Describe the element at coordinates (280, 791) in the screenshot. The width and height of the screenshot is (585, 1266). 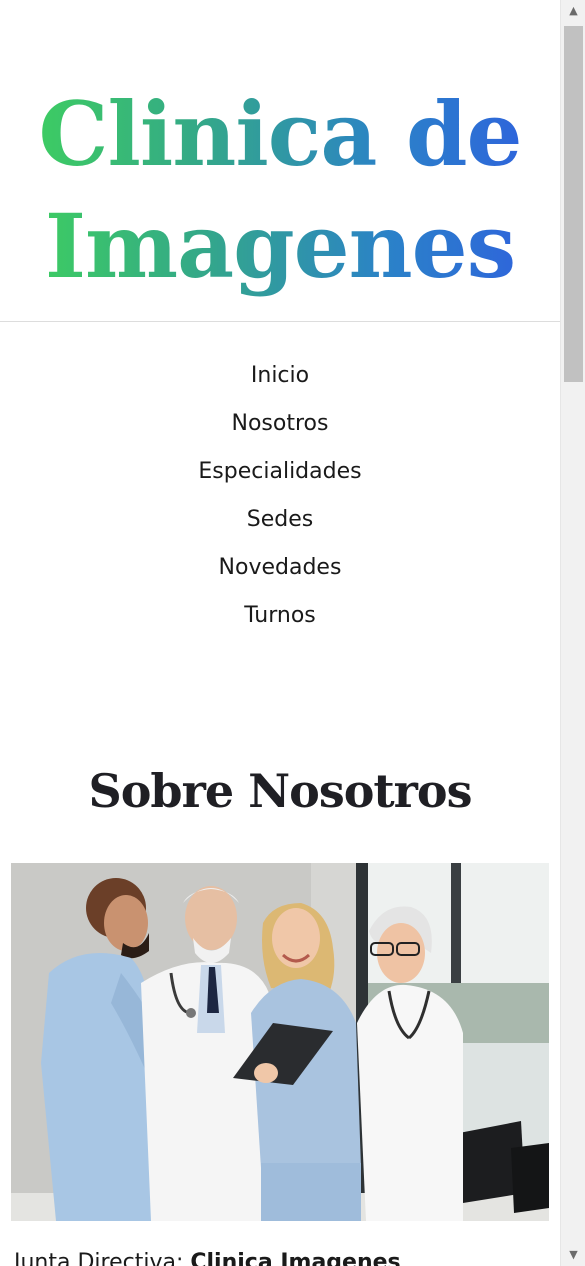
I see `about-section-title: Sobre Nosotros` at that location.